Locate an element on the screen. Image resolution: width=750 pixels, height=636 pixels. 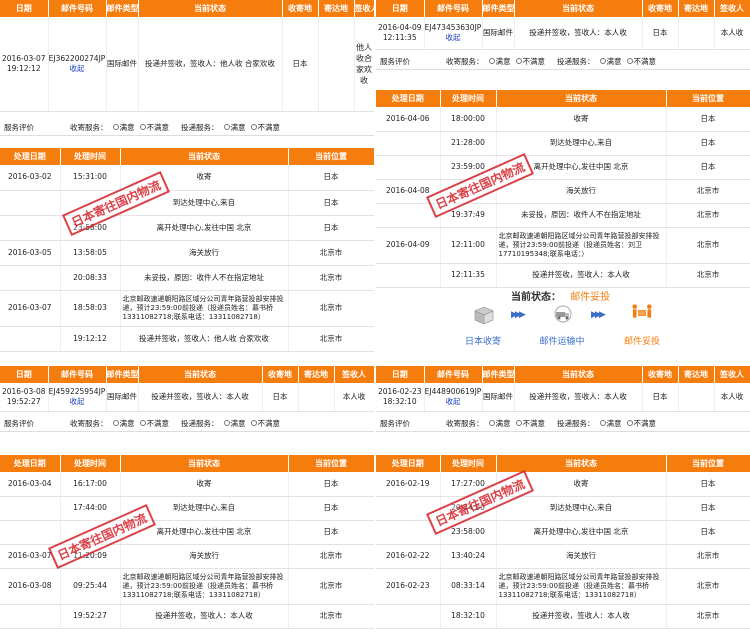
tracking-row: 离开处理中心,发往中国 北京 日本 is located at coordinates (187, 532).